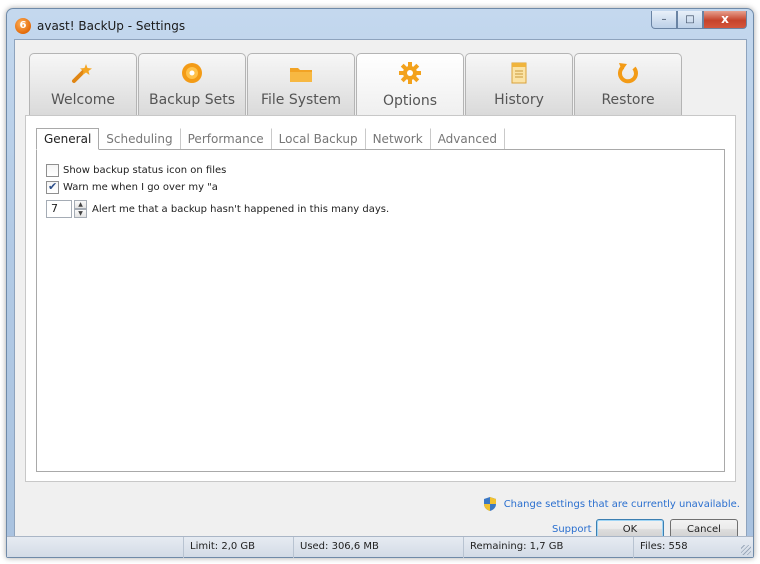 This screenshot has width=760, height=564. I want to click on warn-quota-row: Warn me when I go over my "a, so click(132, 187).